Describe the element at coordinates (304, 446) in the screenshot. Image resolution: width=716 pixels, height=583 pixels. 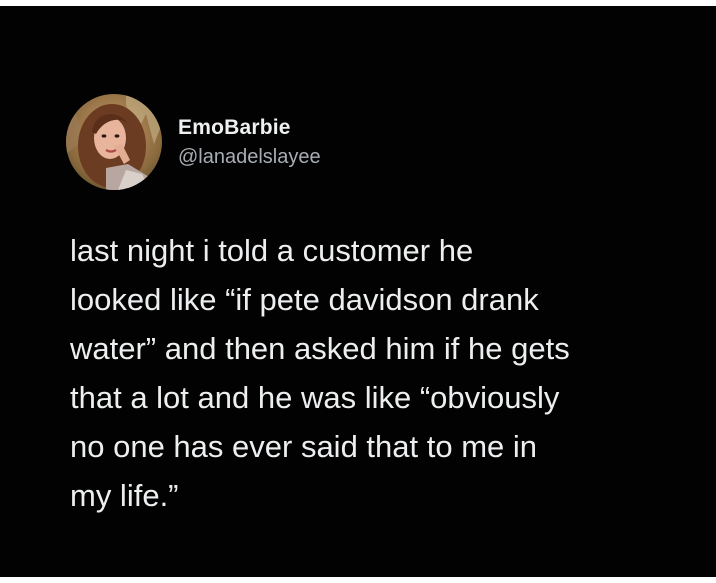
I see `tweet-text-line: no one has ever said that to me in` at that location.